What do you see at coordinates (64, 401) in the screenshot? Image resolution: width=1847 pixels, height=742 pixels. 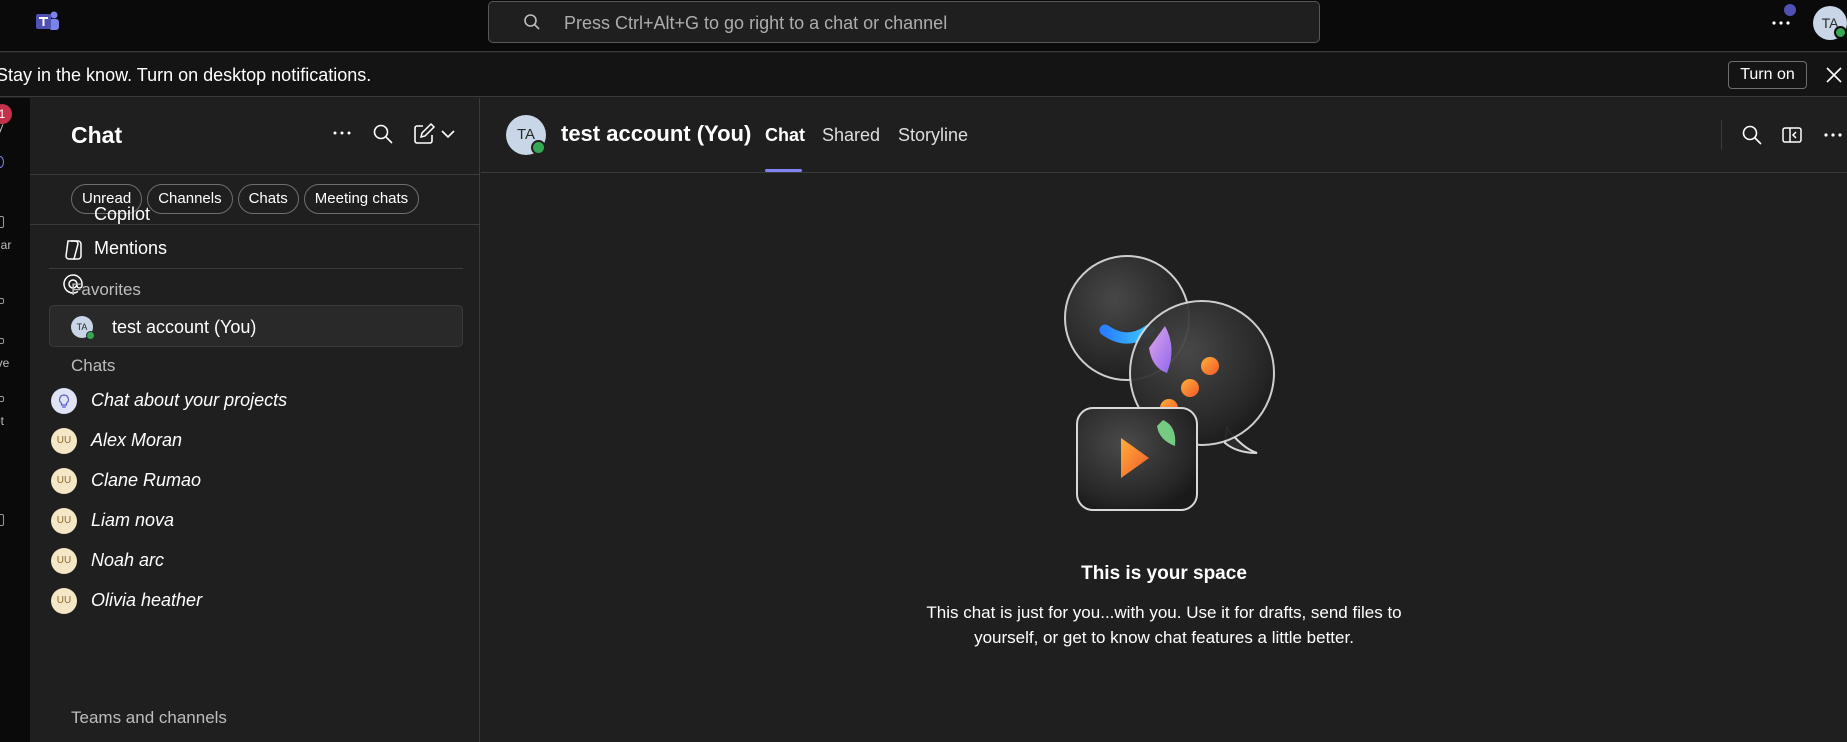 I see `lightbulb-icon` at bounding box center [64, 401].